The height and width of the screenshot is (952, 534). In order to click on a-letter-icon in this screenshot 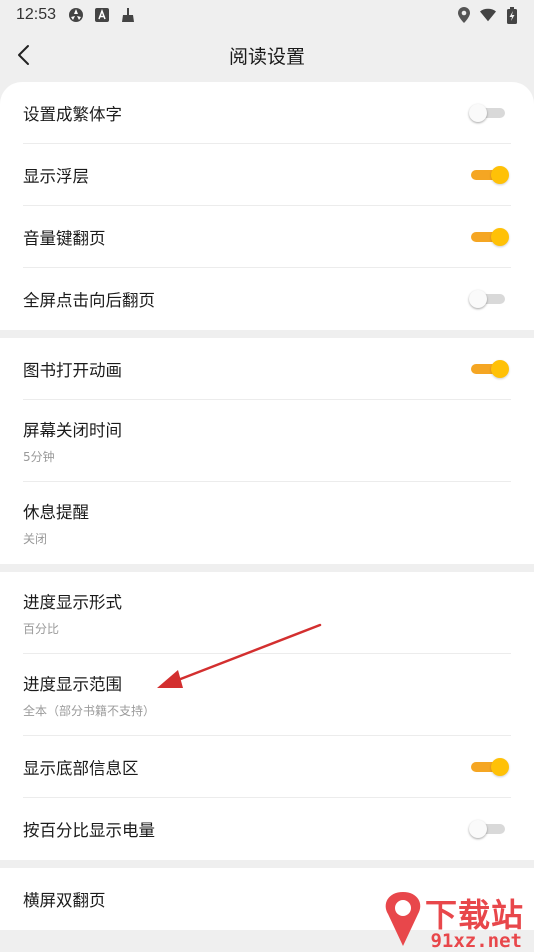, I will do `click(102, 15)`.